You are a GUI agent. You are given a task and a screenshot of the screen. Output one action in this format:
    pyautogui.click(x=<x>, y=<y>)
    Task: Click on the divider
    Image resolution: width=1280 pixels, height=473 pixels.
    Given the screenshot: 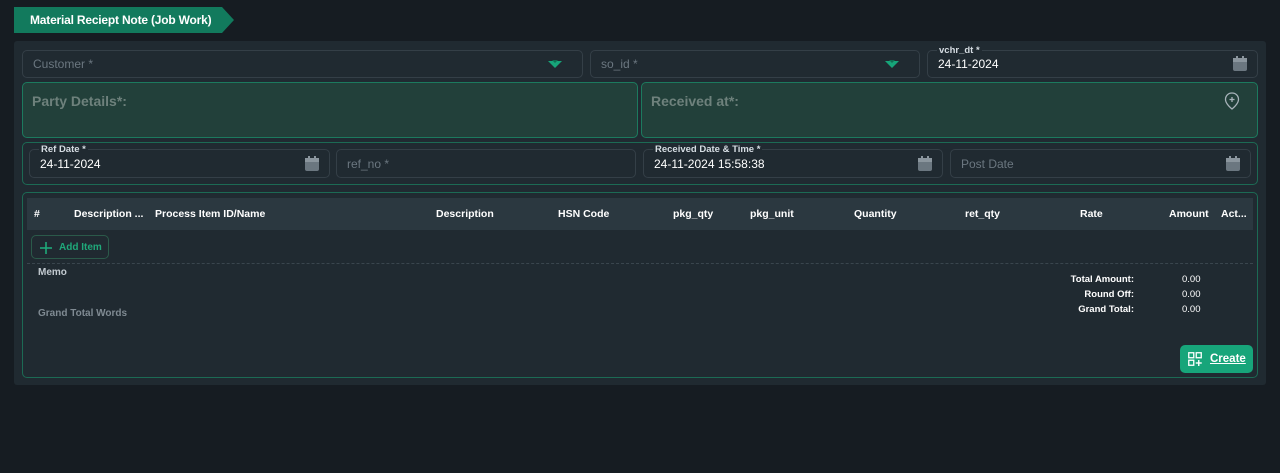 What is the action you would take?
    pyautogui.click(x=640, y=263)
    